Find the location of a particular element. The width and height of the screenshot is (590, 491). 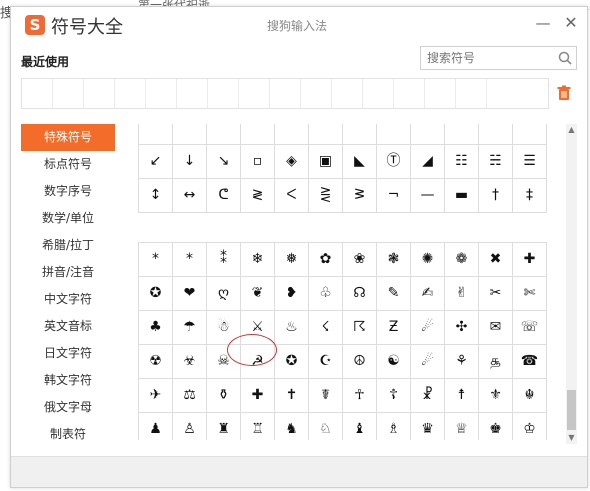

symbol-cell: ❃ is located at coordinates (394, 260).